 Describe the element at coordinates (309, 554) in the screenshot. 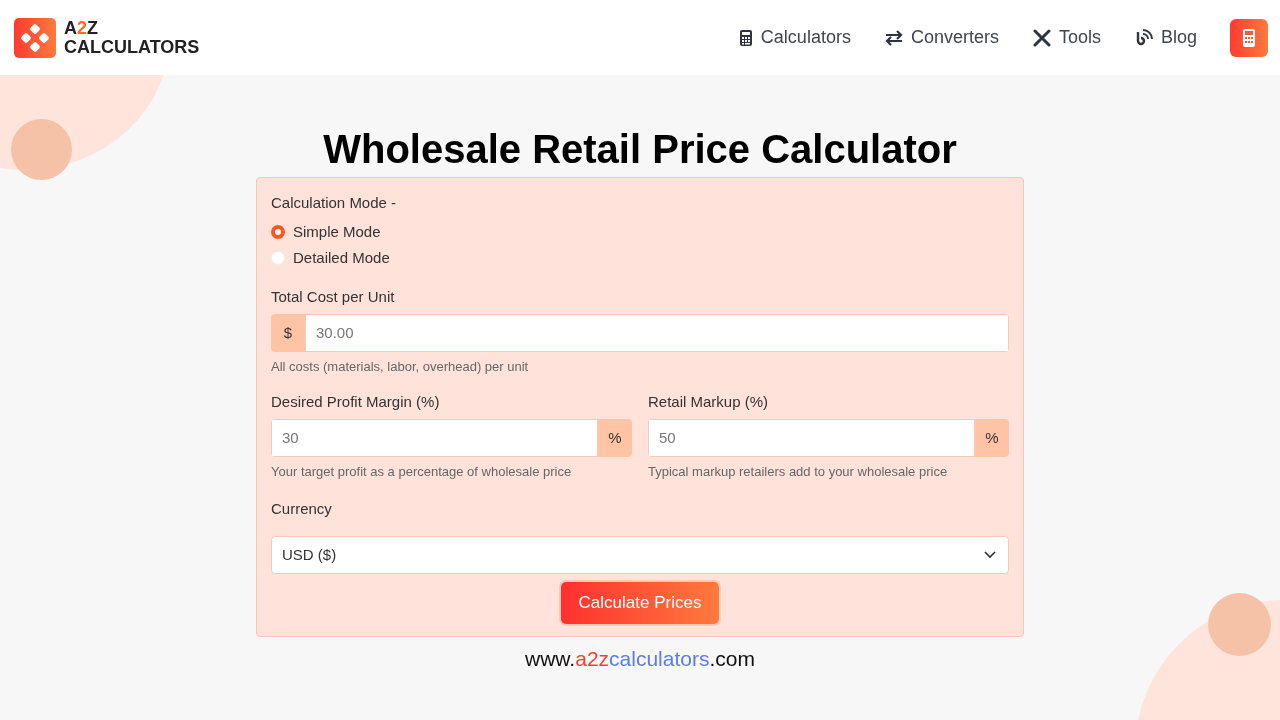

I see `select-value: USD ($)` at that location.